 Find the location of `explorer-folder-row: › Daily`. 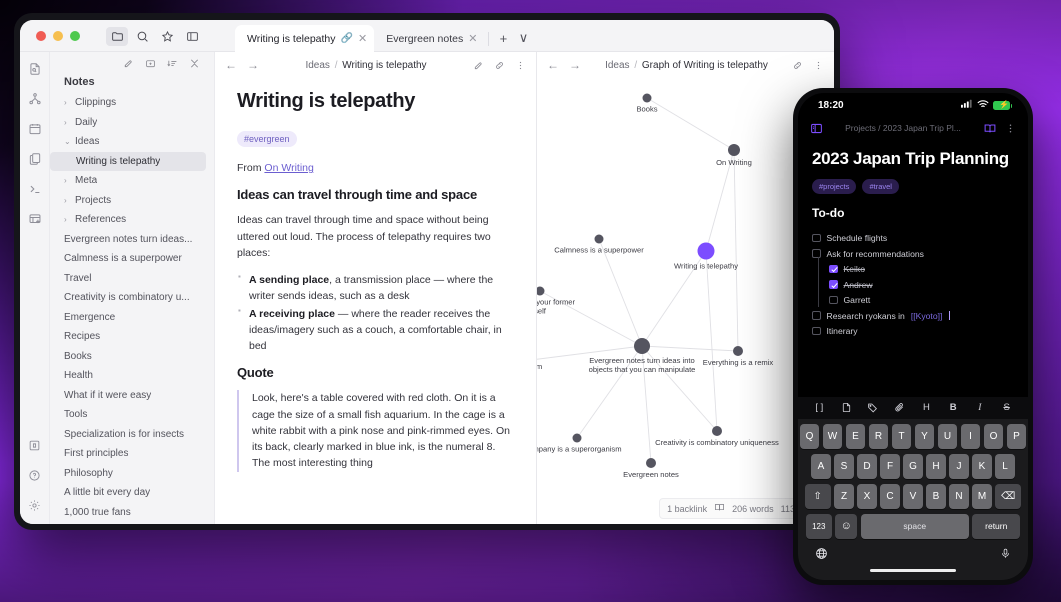

explorer-folder-row: › Daily is located at coordinates (132, 123).